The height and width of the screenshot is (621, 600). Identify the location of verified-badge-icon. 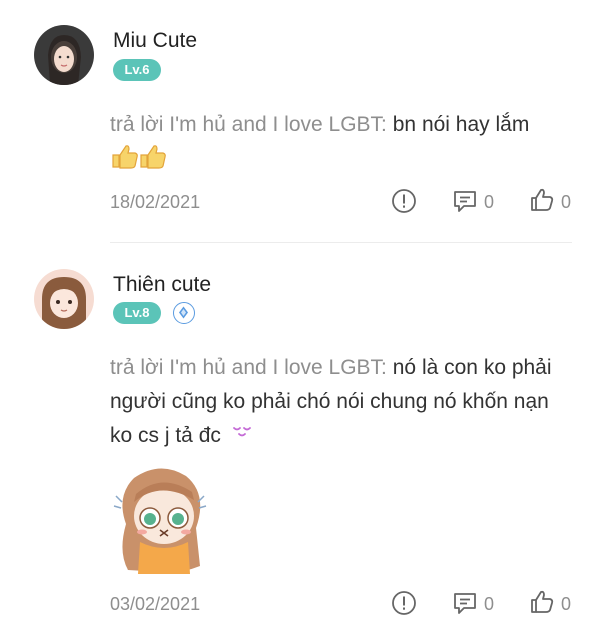
(184, 313).